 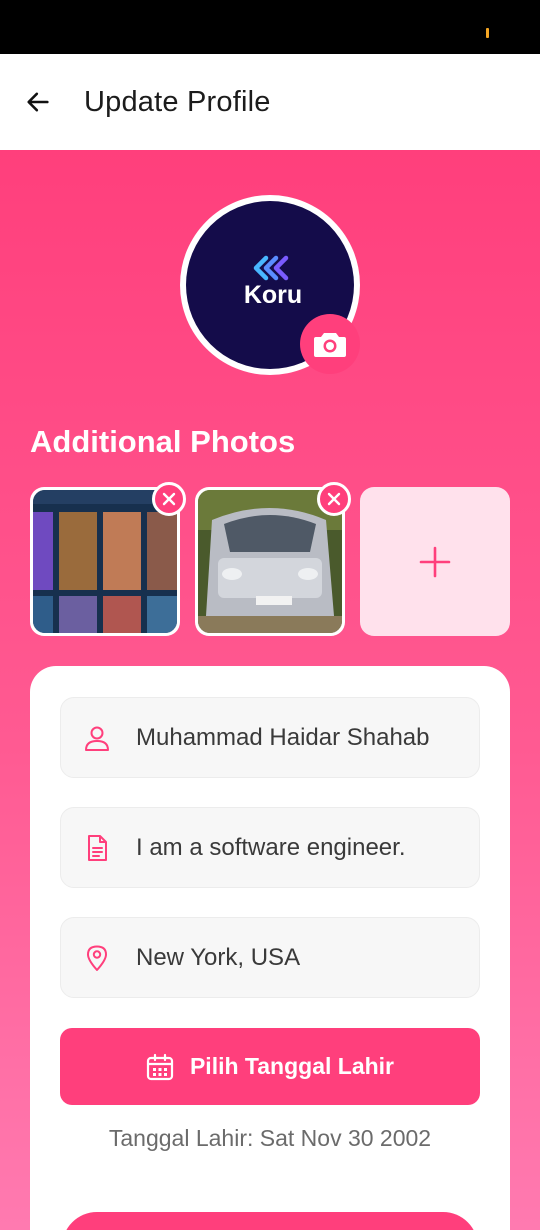 What do you see at coordinates (177, 102) in the screenshot?
I see `page-title: Update Profile` at bounding box center [177, 102].